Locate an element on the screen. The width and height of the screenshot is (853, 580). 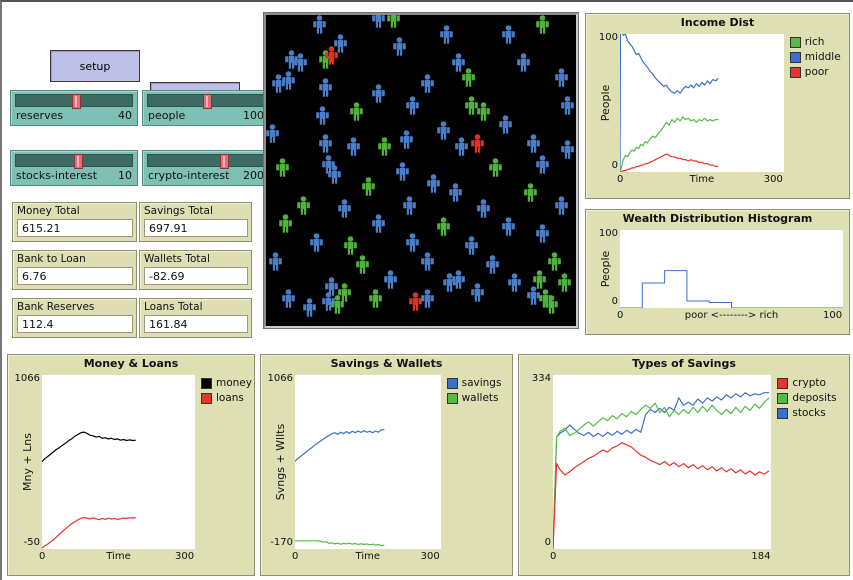
plot-ylabel: People is located at coordinates (605, 269).